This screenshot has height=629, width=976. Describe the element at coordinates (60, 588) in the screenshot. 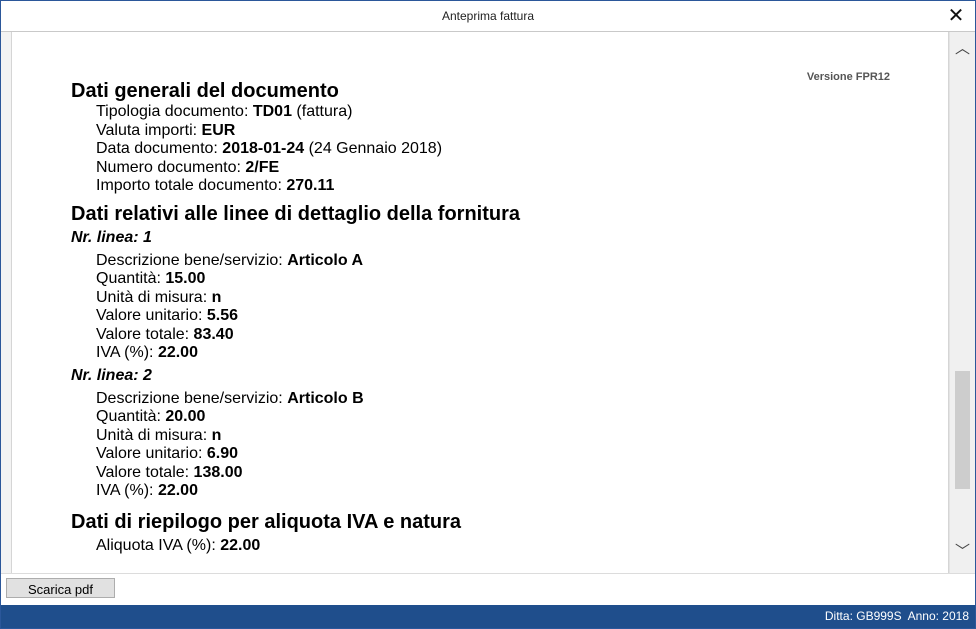

I see `download-pdf-button: Scarica pdf` at that location.